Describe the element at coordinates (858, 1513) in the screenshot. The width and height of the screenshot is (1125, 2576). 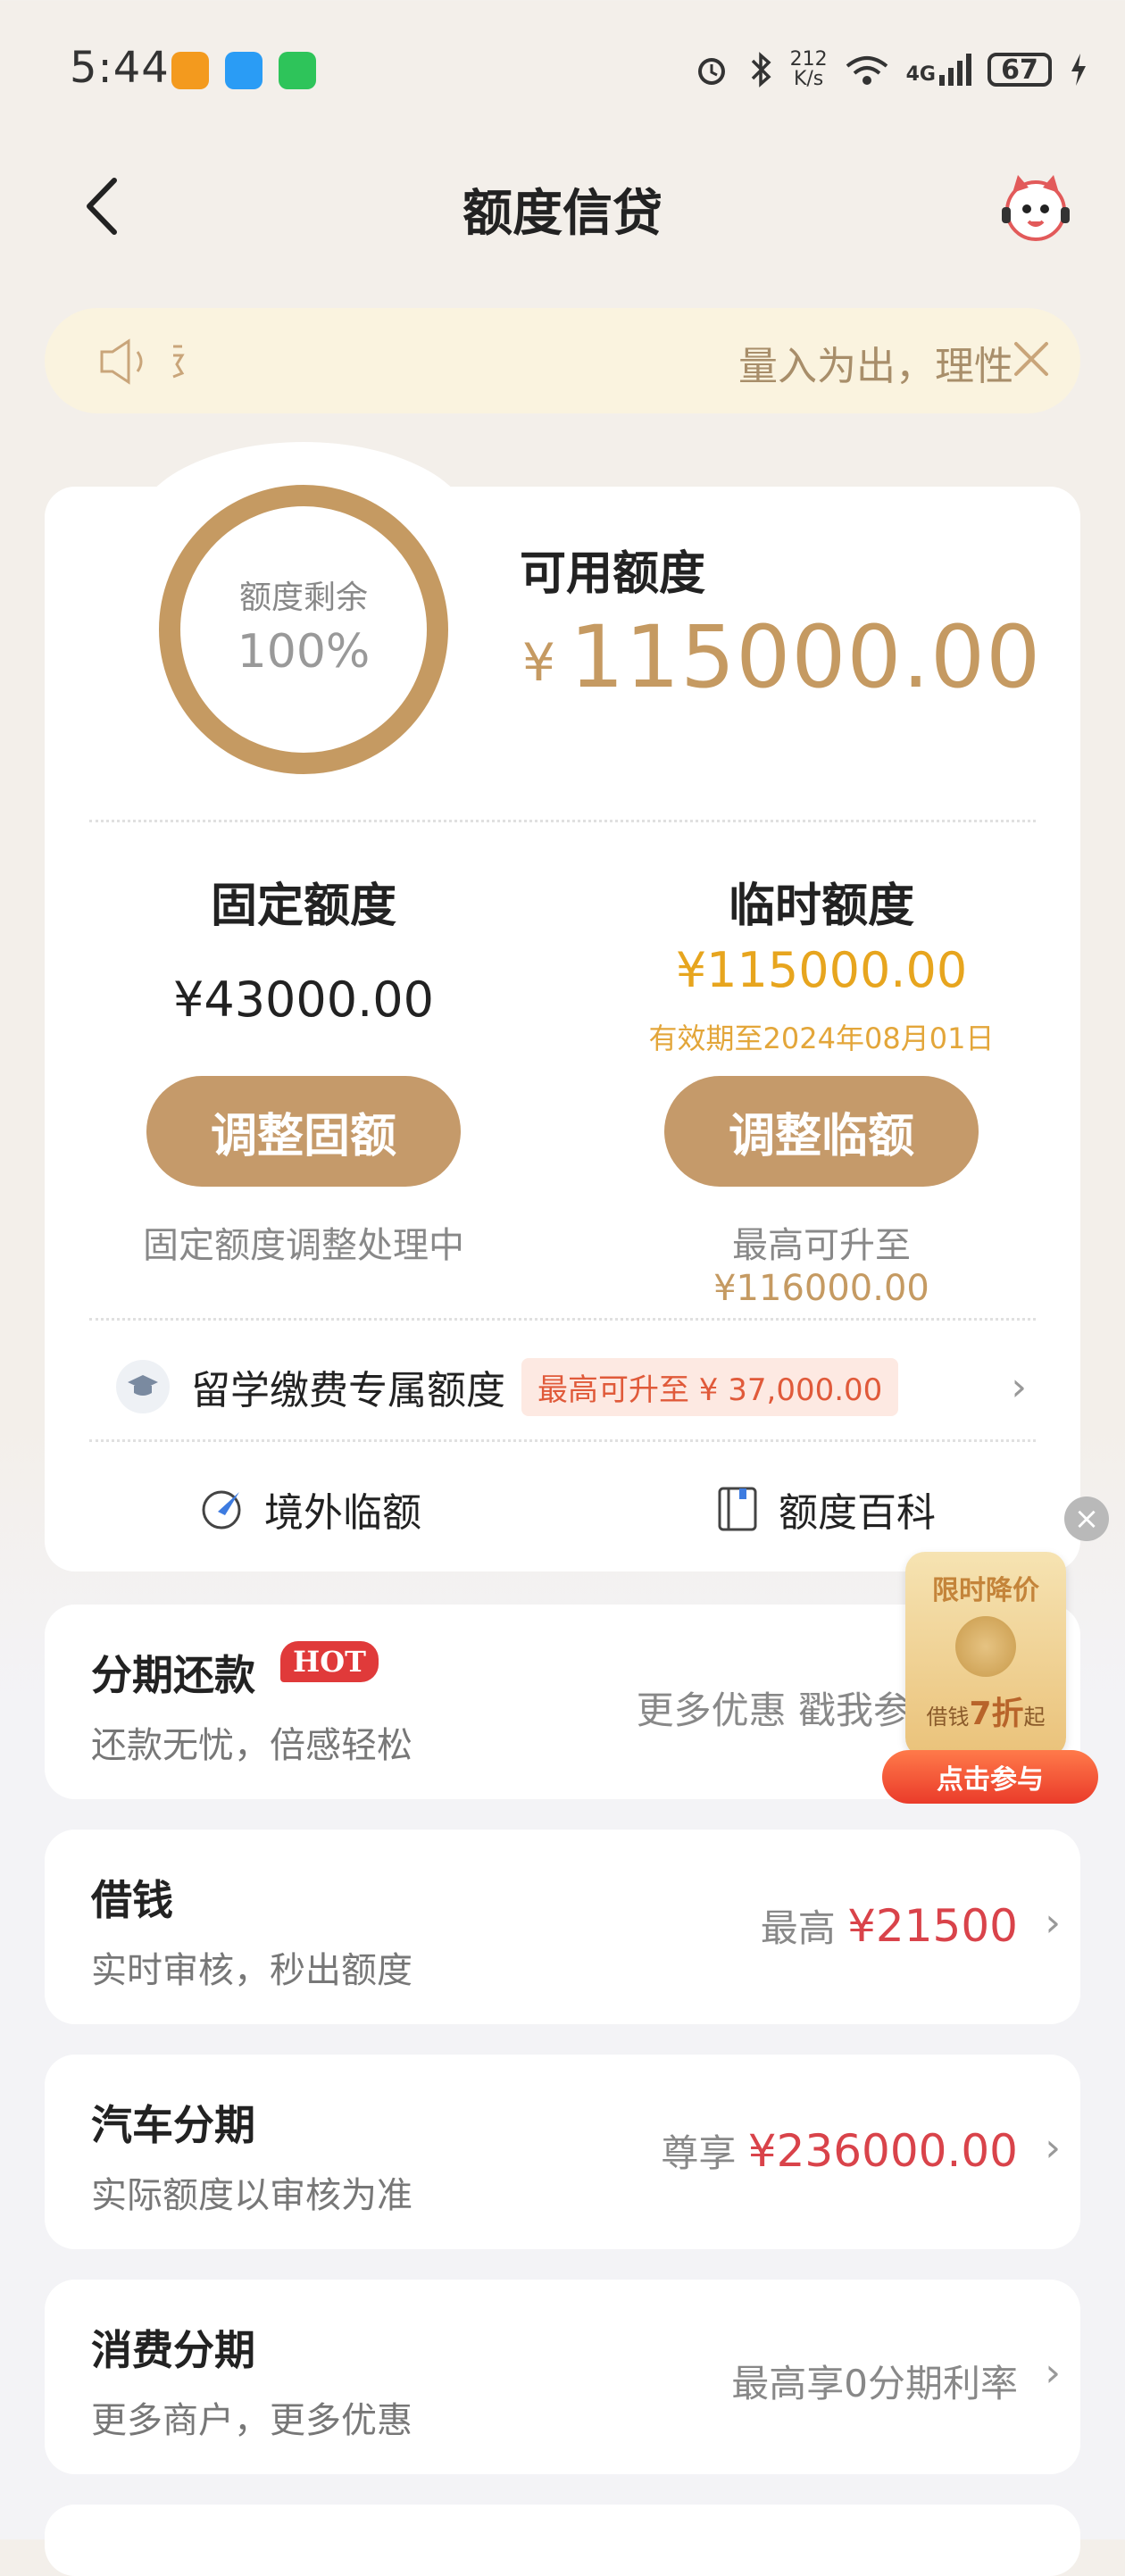
I see `credit-wiki-label: 额度百科` at that location.